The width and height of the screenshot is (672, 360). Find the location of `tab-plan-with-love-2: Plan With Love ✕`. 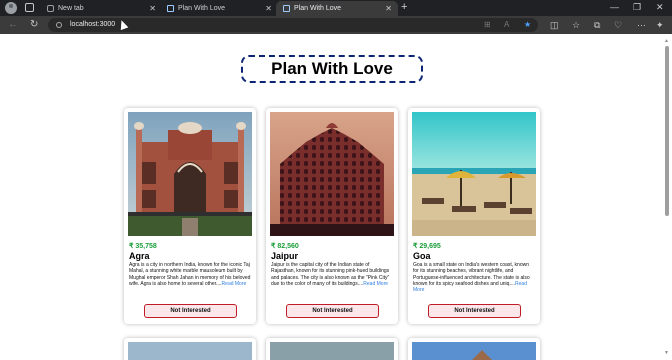

tab-plan-with-love-2: Plan With Love ✕ is located at coordinates (337, 8).